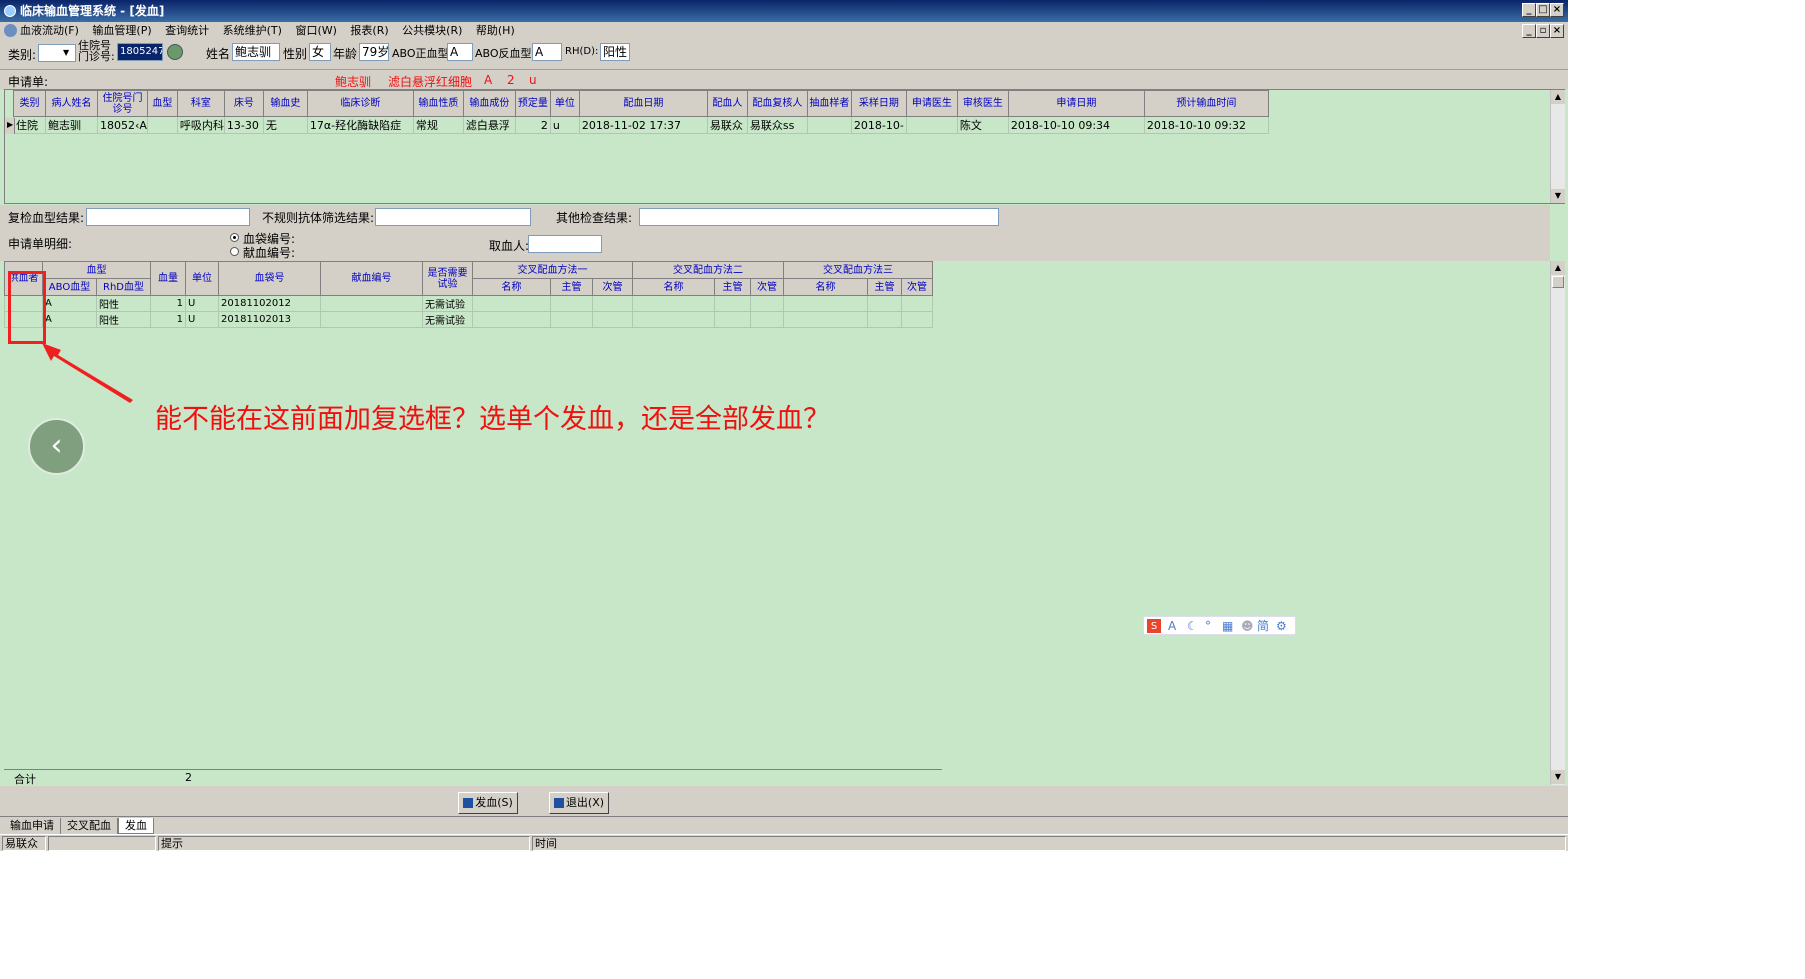 The image size is (1805, 979). What do you see at coordinates (1263, 626) in the screenshot?
I see `ime-simplified-label: 简` at bounding box center [1263, 626].